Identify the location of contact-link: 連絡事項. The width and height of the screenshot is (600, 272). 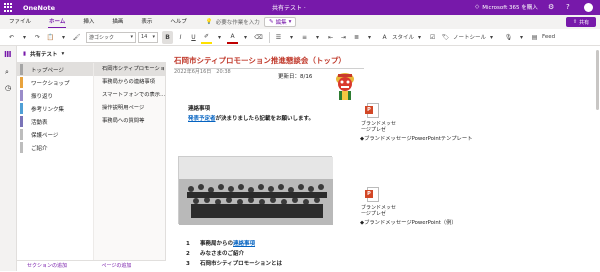
(244, 244).